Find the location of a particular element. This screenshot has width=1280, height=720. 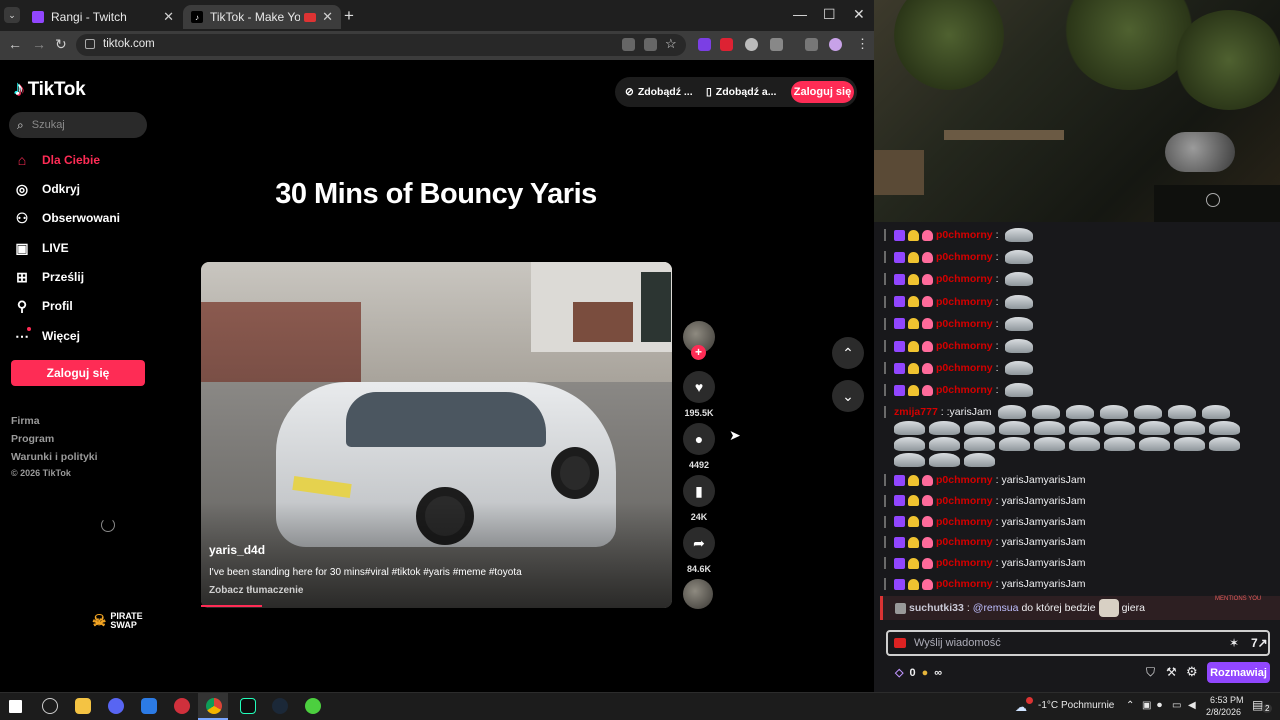

tab-twitch: Rangi - Twitch ✕ is located at coordinates (103, 17).